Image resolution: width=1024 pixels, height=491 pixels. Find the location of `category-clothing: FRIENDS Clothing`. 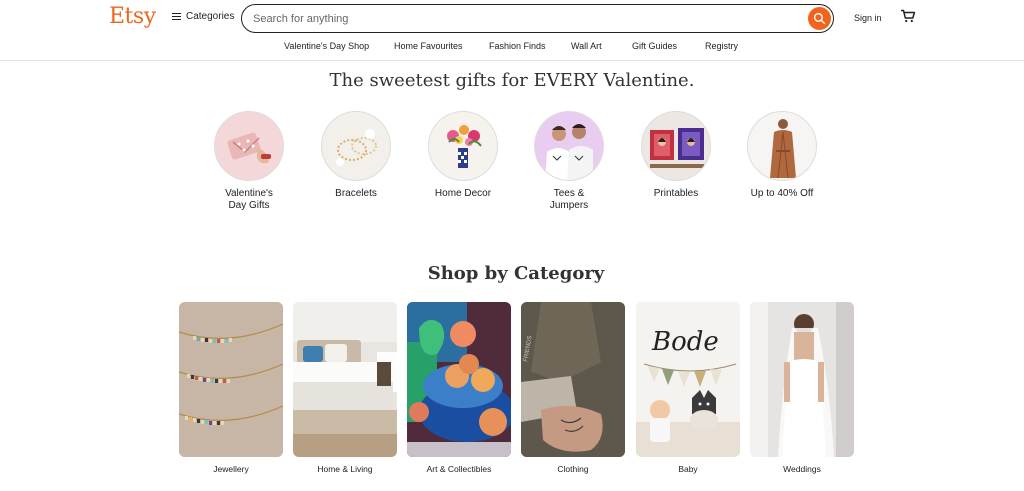

category-clothing: FRIENDS Clothing is located at coordinates (573, 388).